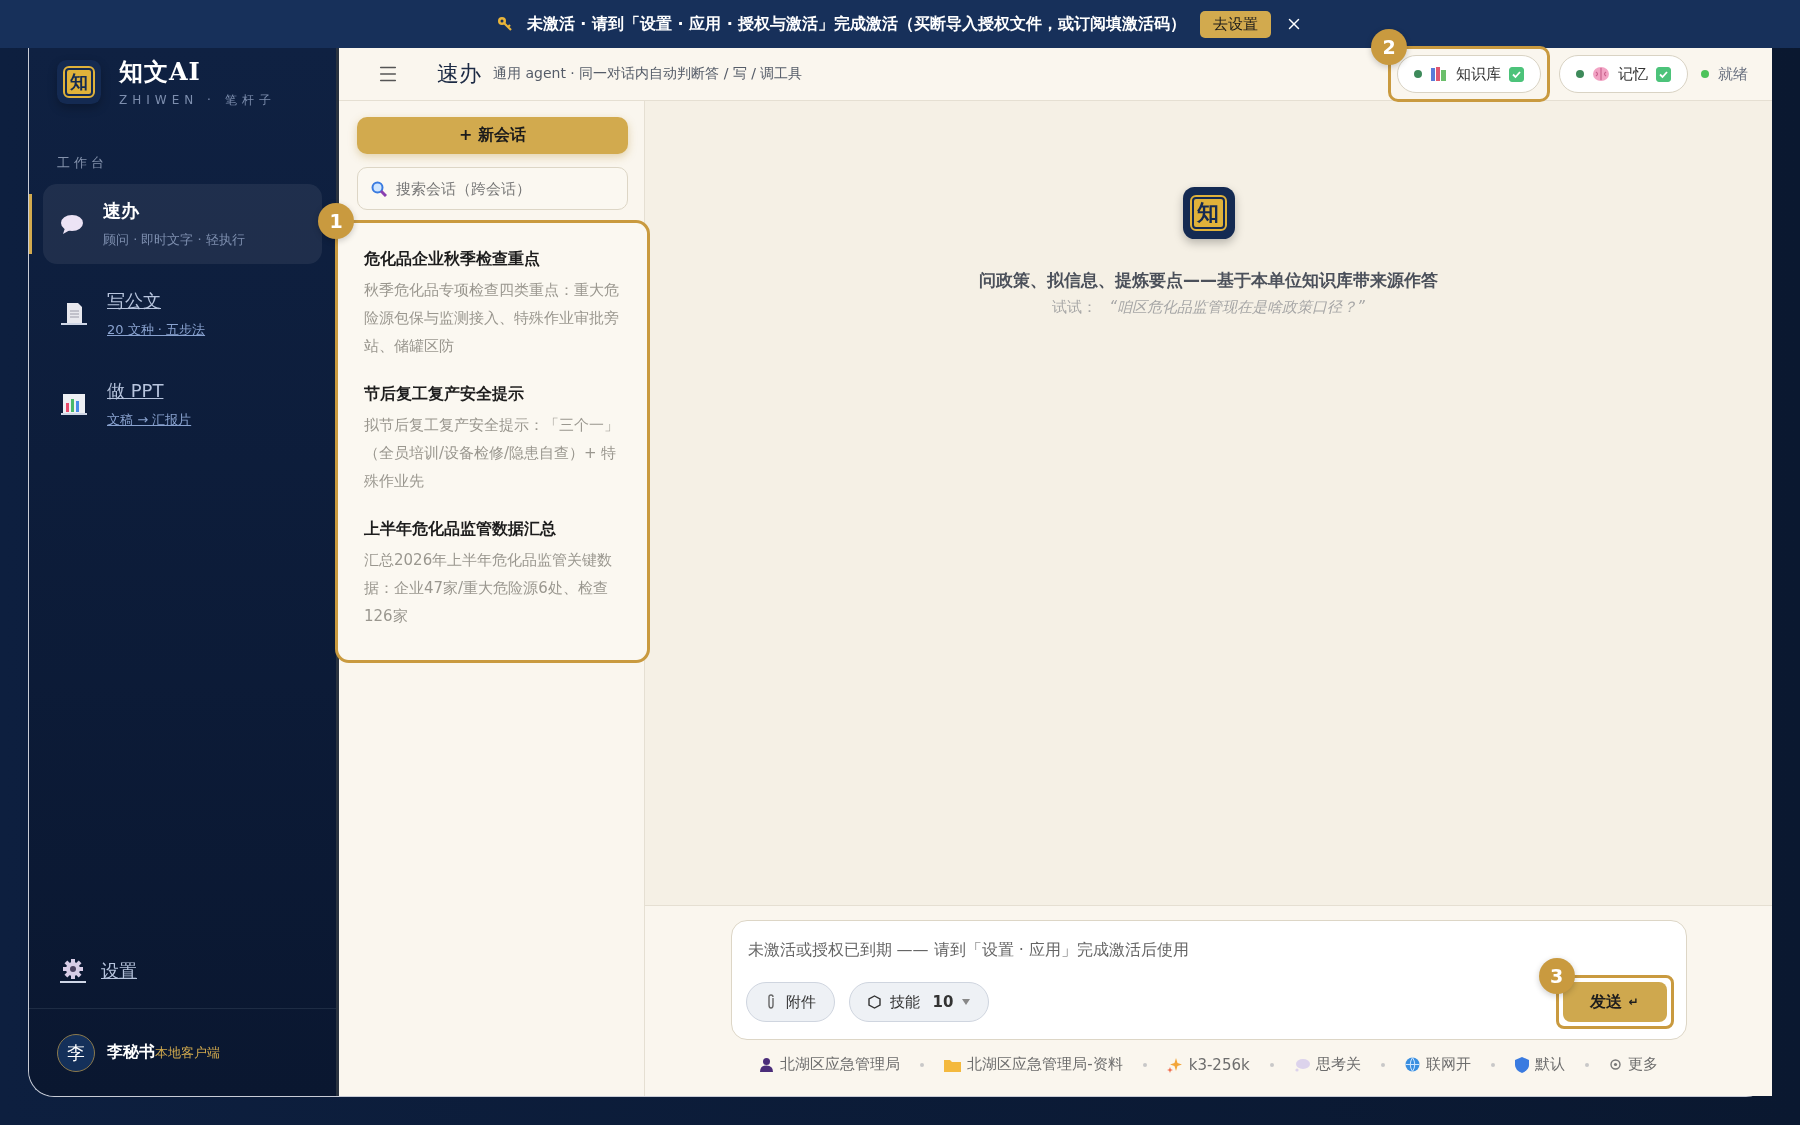  Describe the element at coordinates (121, 211) in the screenshot. I see `nav-title: 速办` at that location.